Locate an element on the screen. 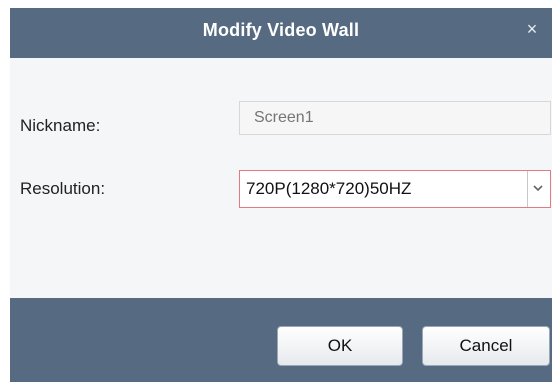  resolution-dropdown: 720P(1280*720)50HZ is located at coordinates (395, 189).